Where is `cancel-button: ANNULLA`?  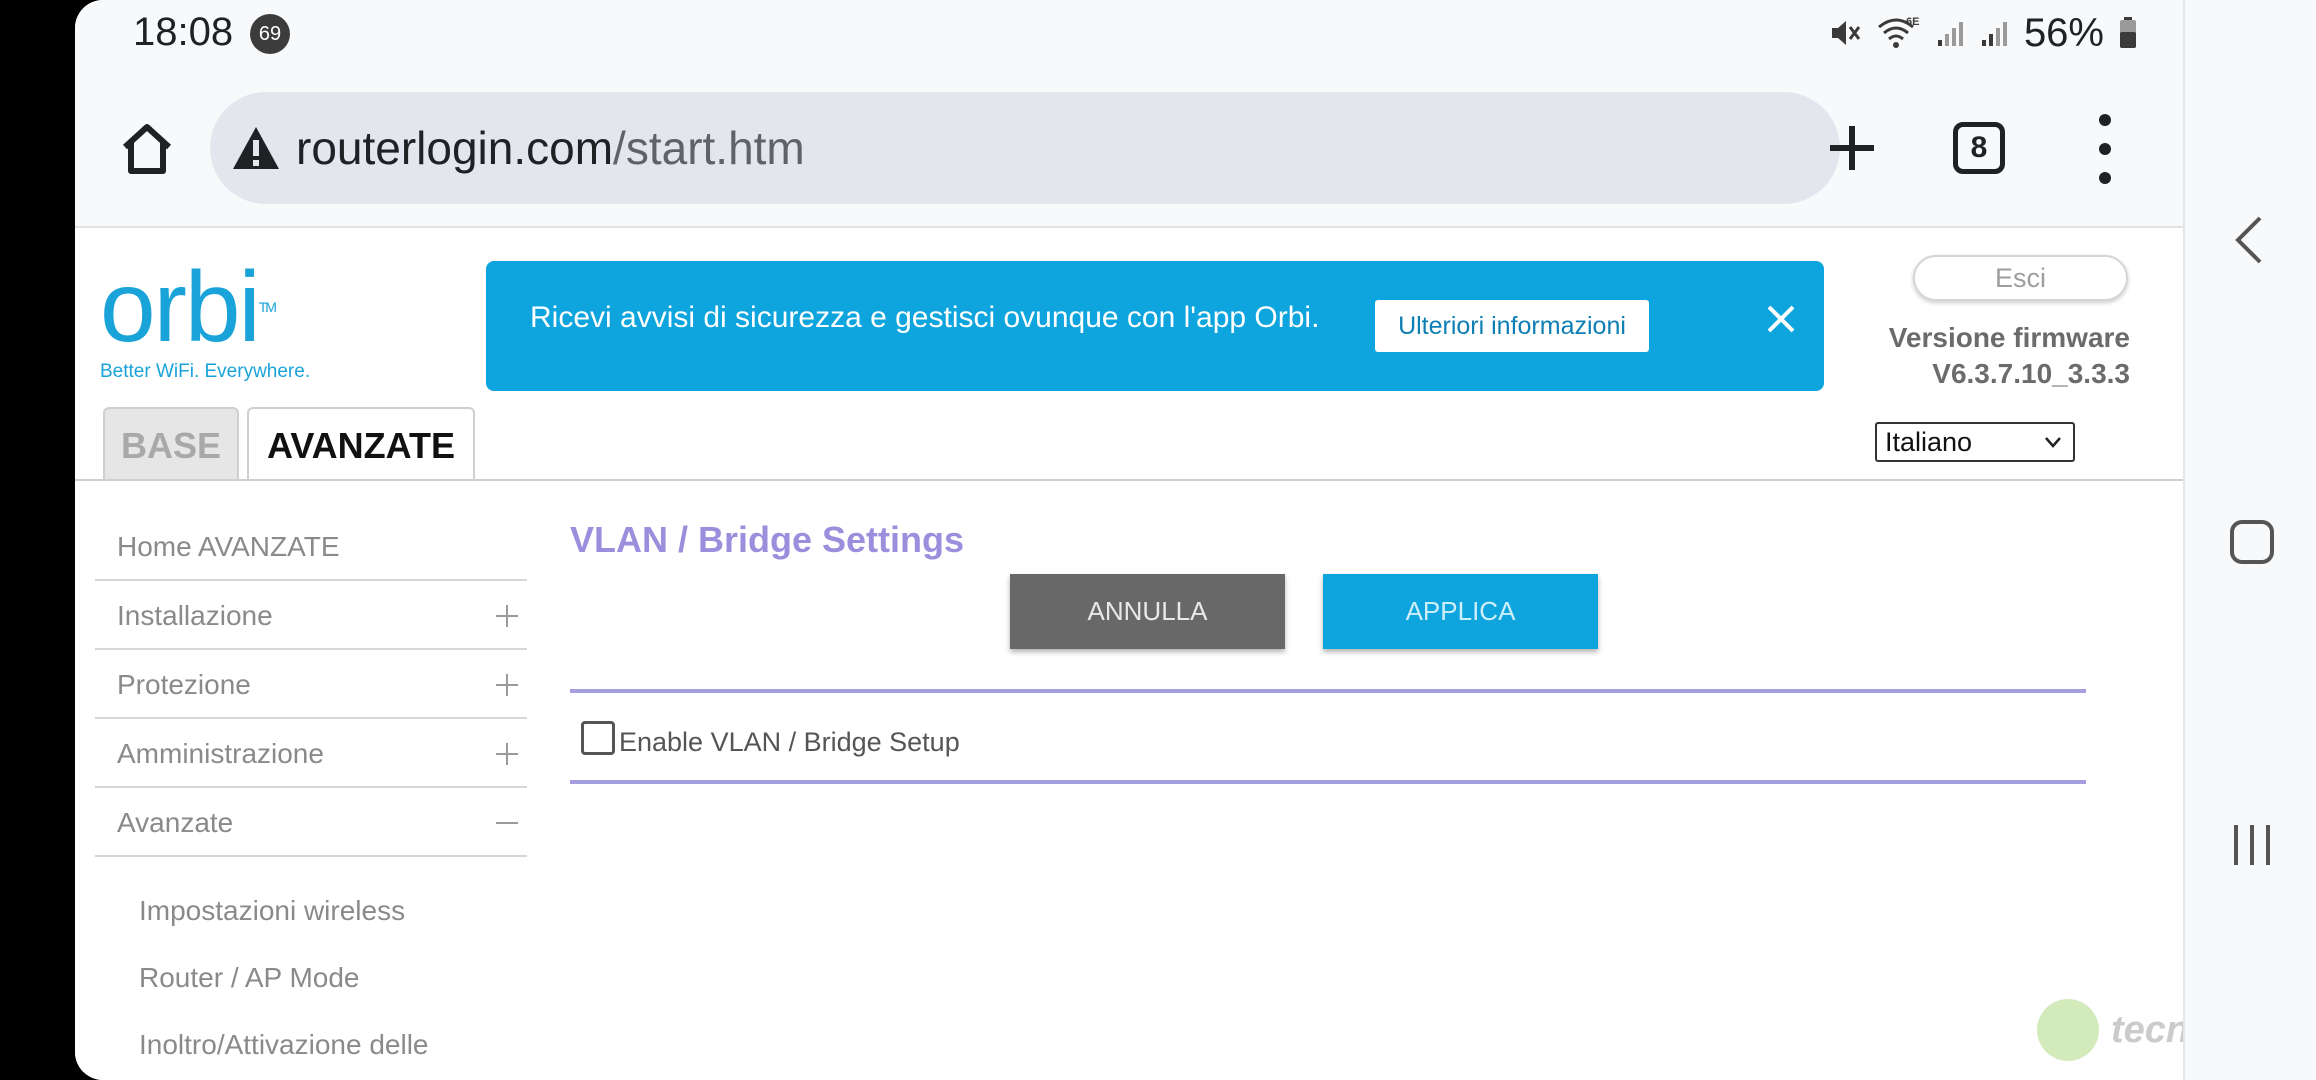
cancel-button: ANNULLA is located at coordinates (1147, 611).